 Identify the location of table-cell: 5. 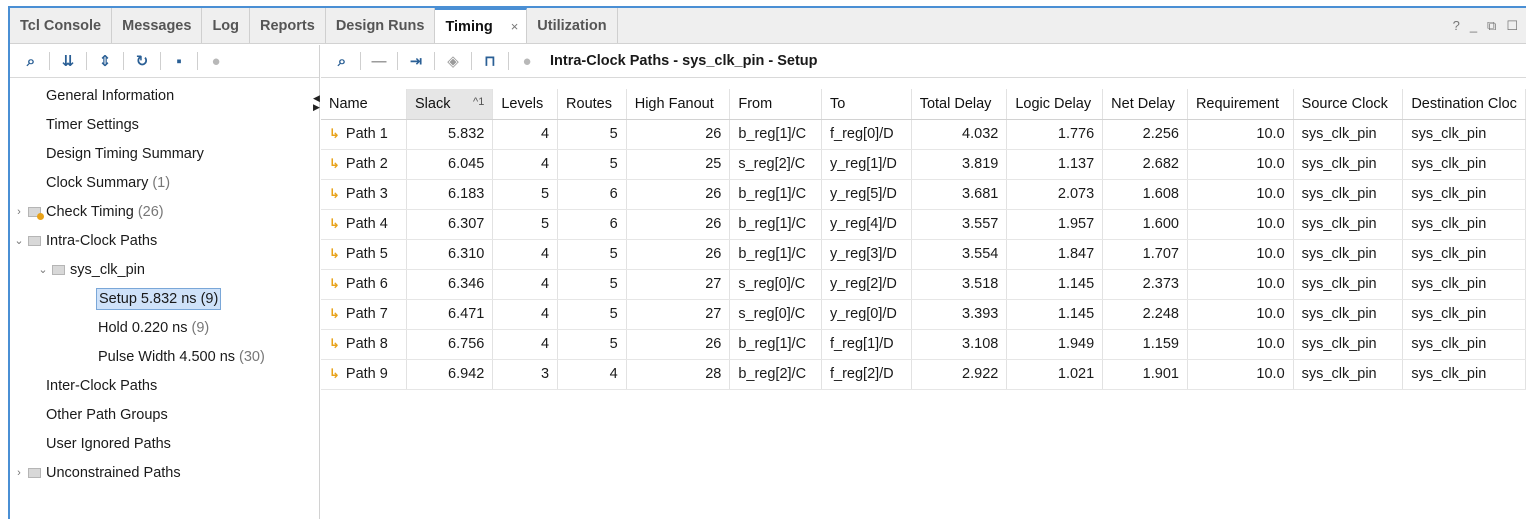
(592, 344).